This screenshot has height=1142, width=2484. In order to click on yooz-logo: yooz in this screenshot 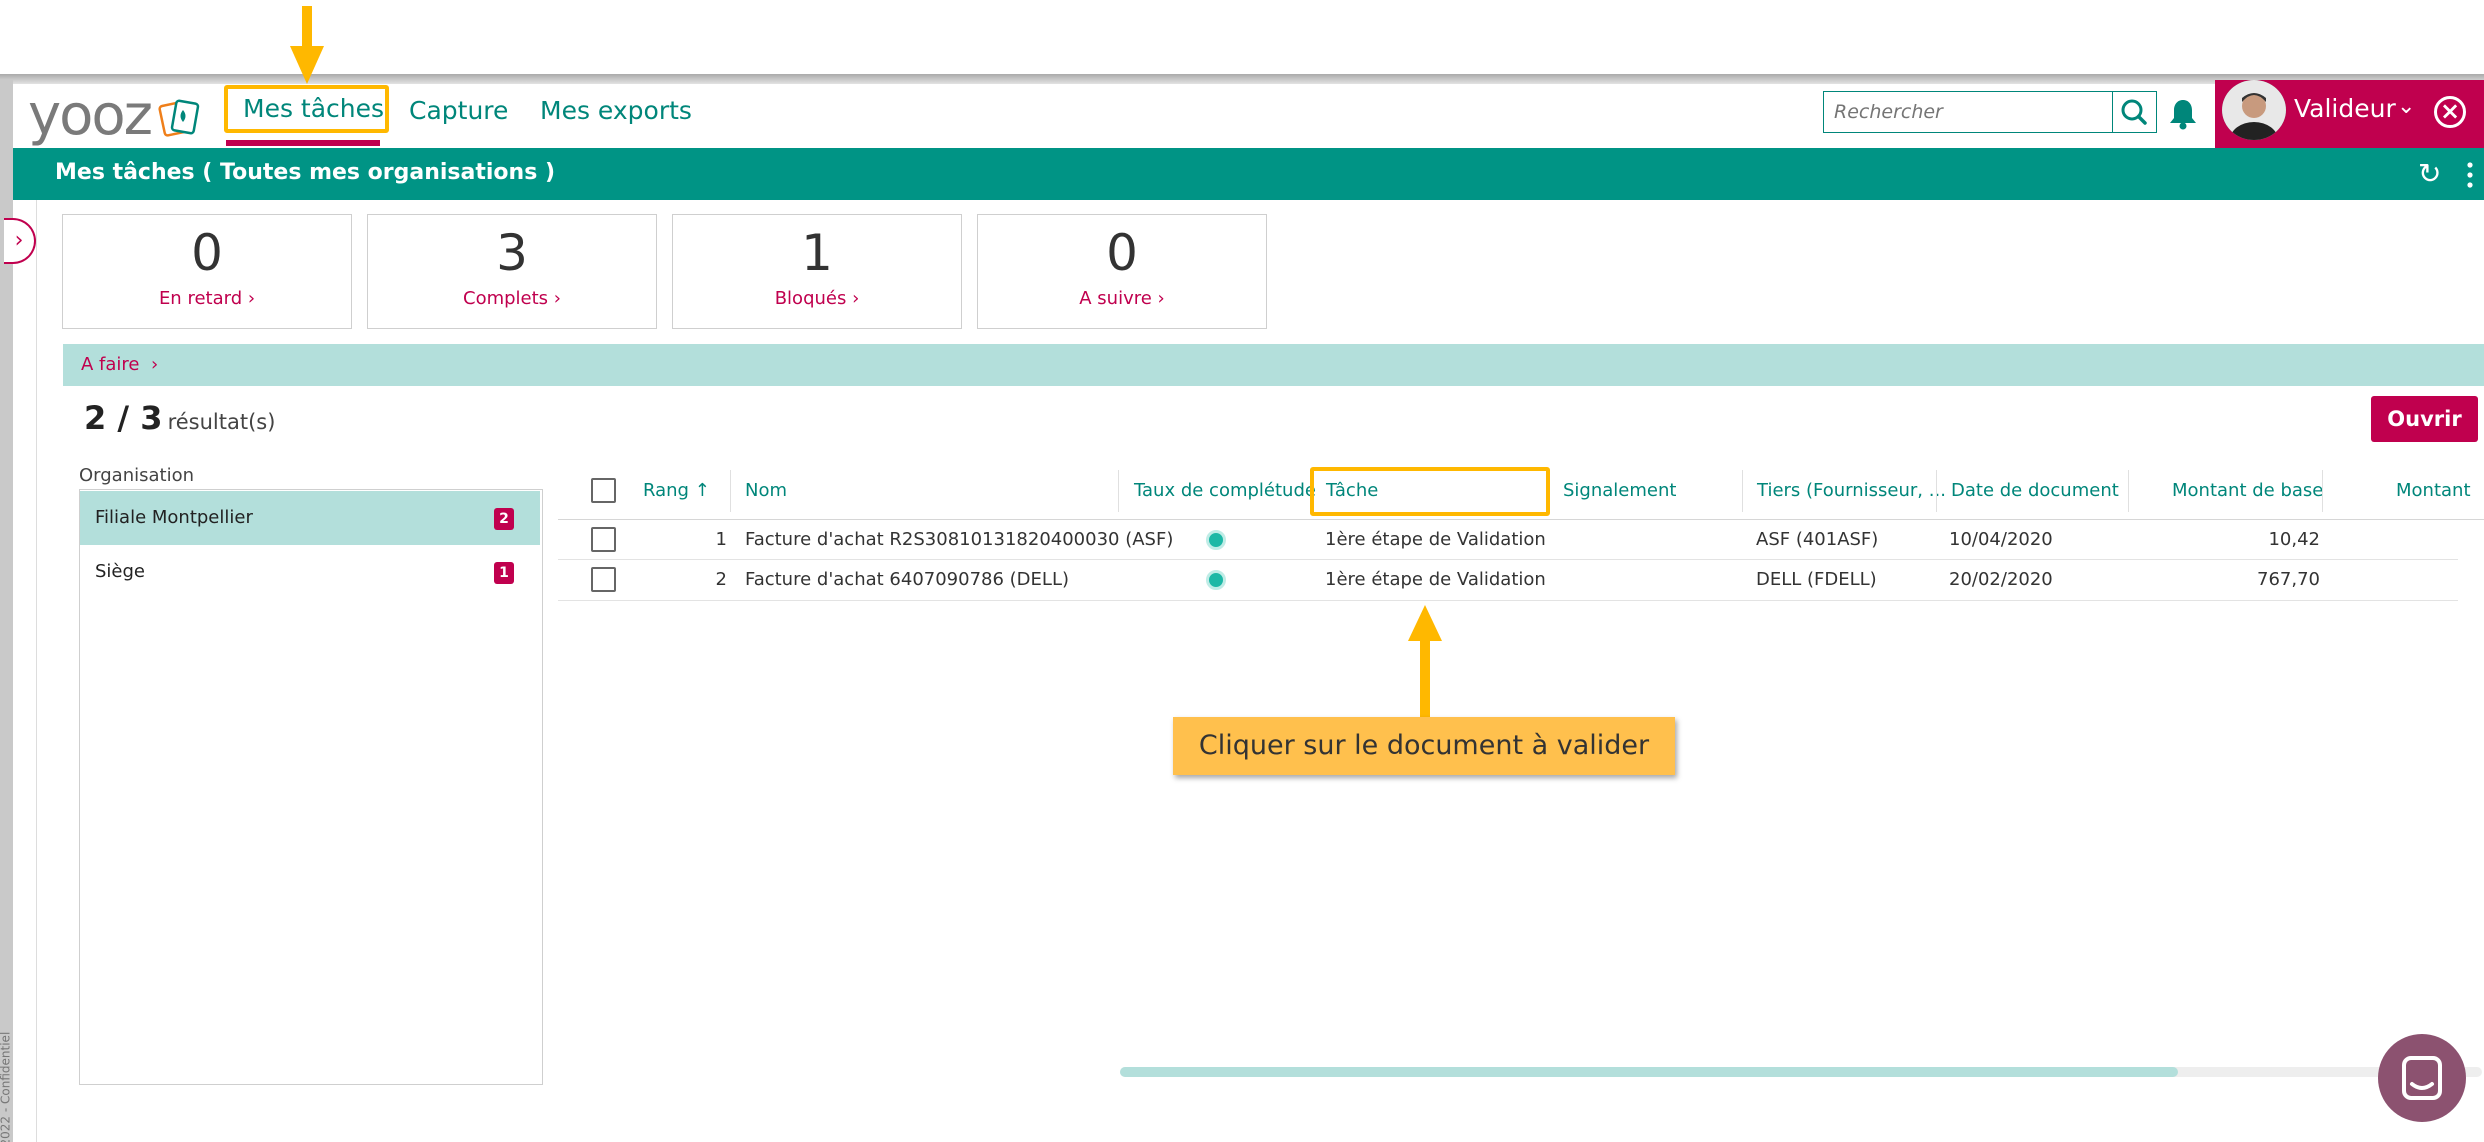, I will do `click(90, 116)`.